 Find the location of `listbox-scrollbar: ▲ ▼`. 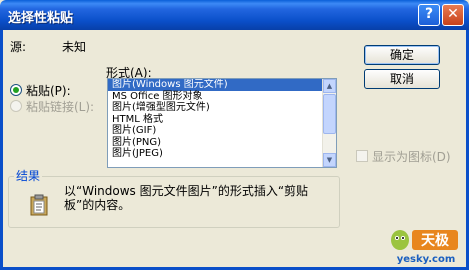

listbox-scrollbar: ▲ ▼ is located at coordinates (329, 123).